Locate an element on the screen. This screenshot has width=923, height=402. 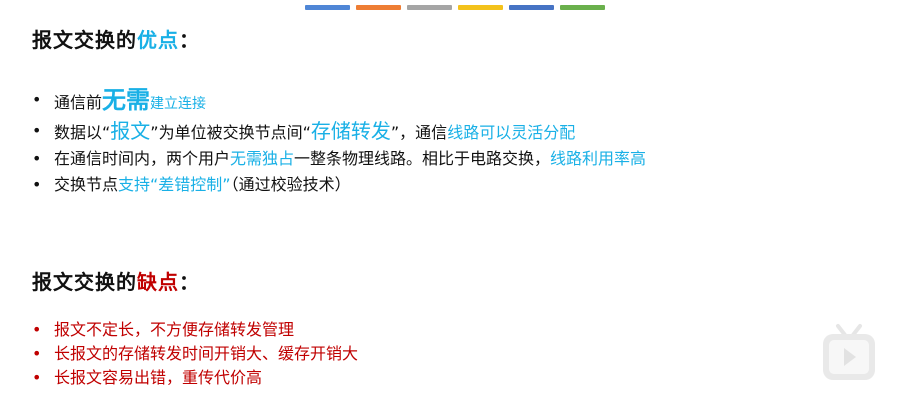
advantage-text-part: 支持“差错控制” is located at coordinates (174, 184).